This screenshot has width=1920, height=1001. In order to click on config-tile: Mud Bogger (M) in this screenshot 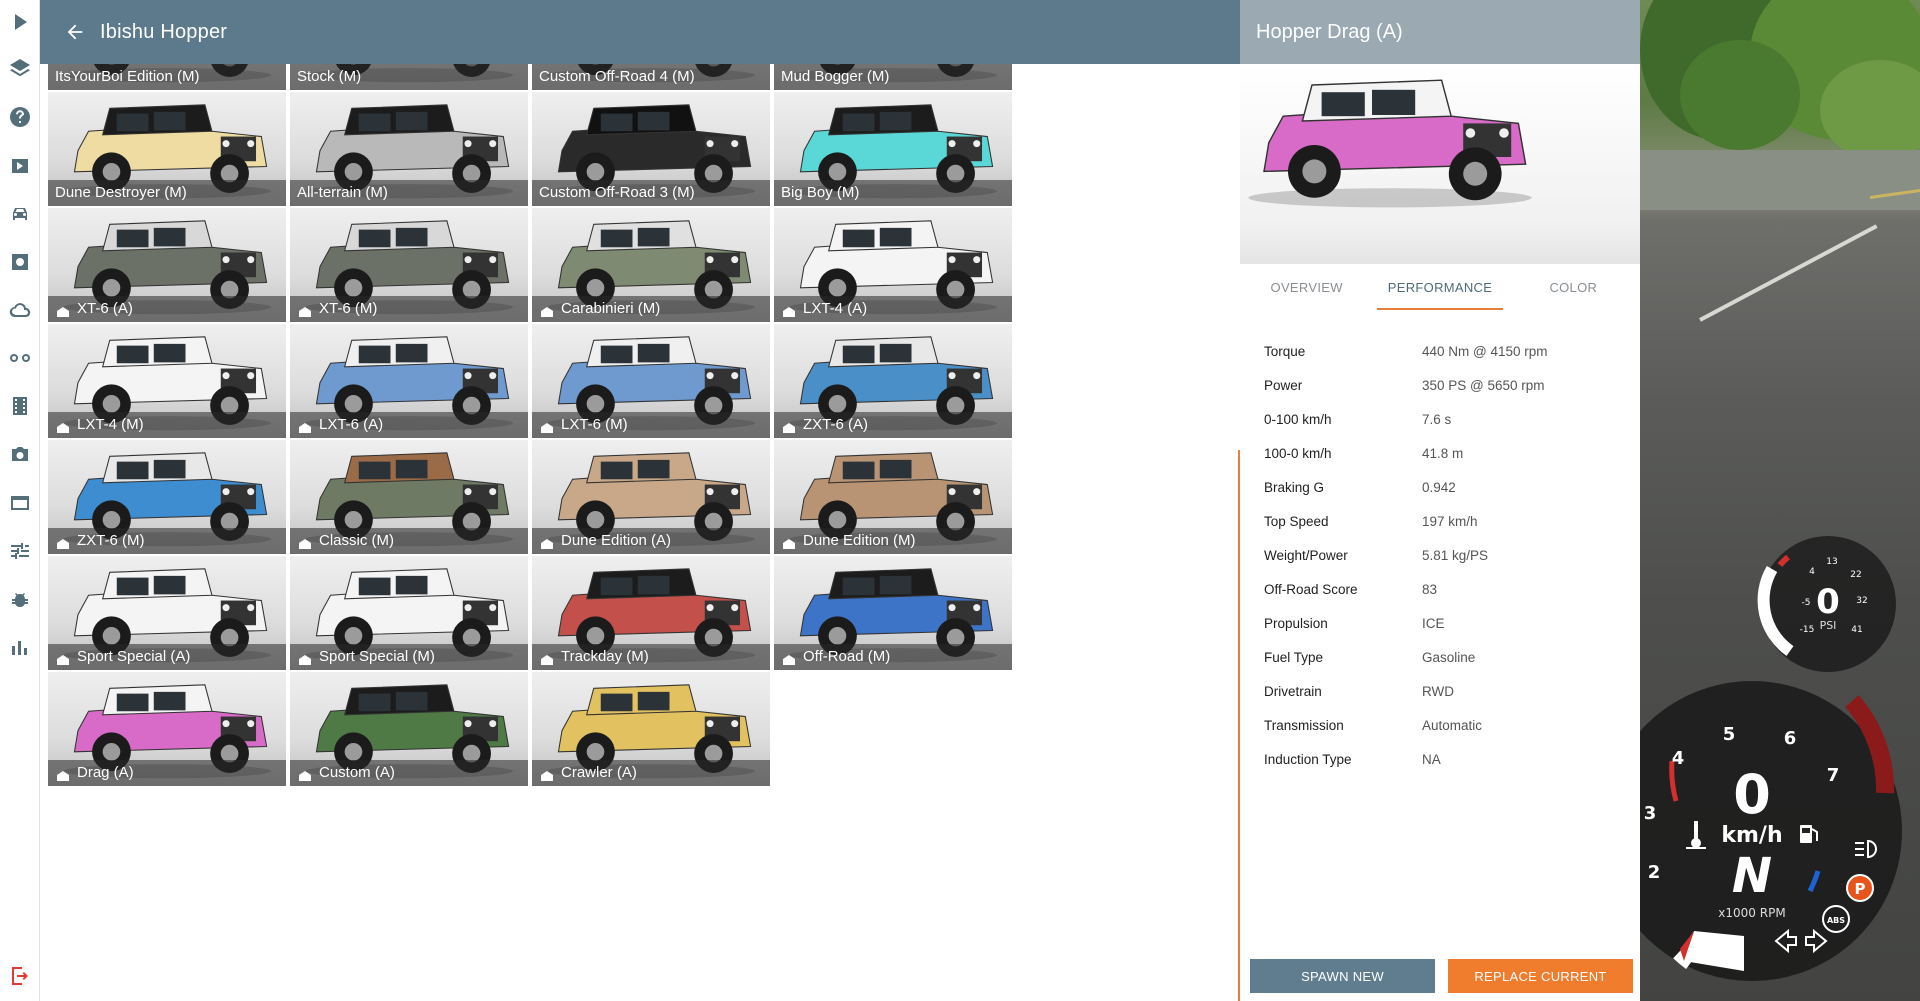, I will do `click(893, 77)`.